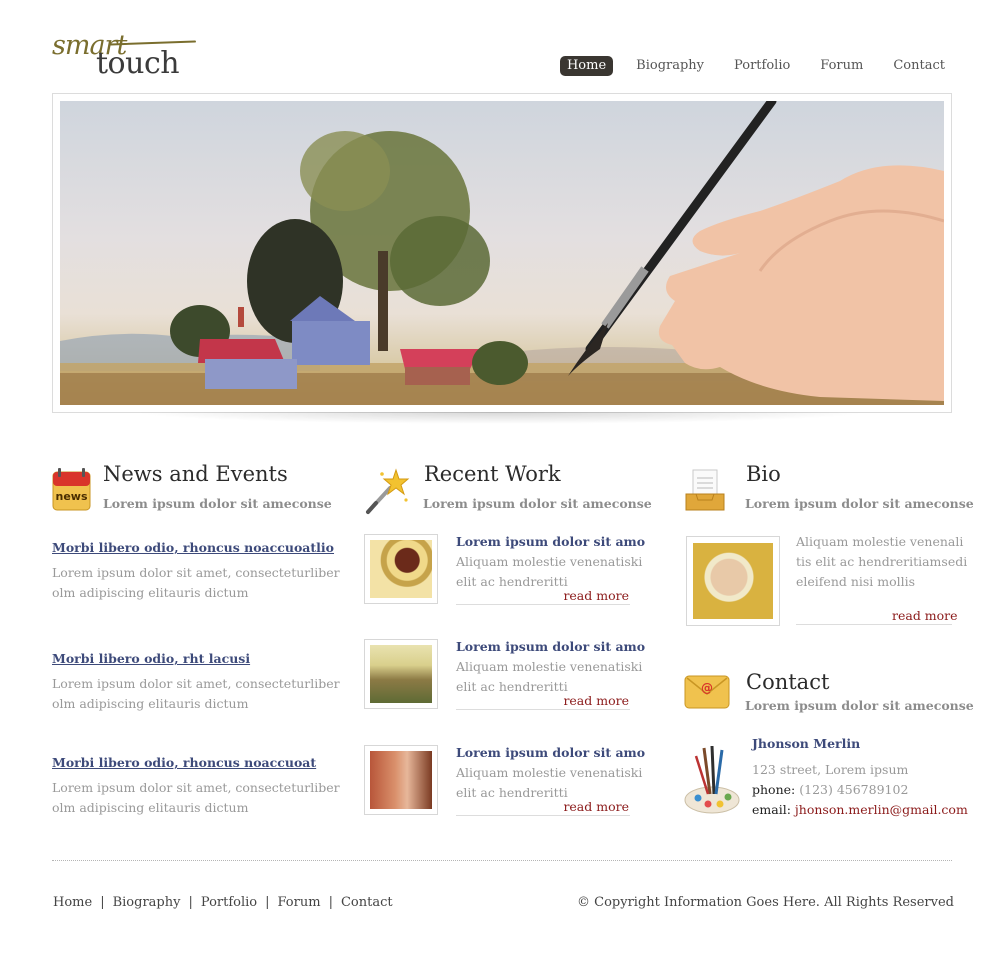 This screenshot has height=962, width=1004. Describe the element at coordinates (500, 418) in the screenshot. I see `banner-shadow` at that location.